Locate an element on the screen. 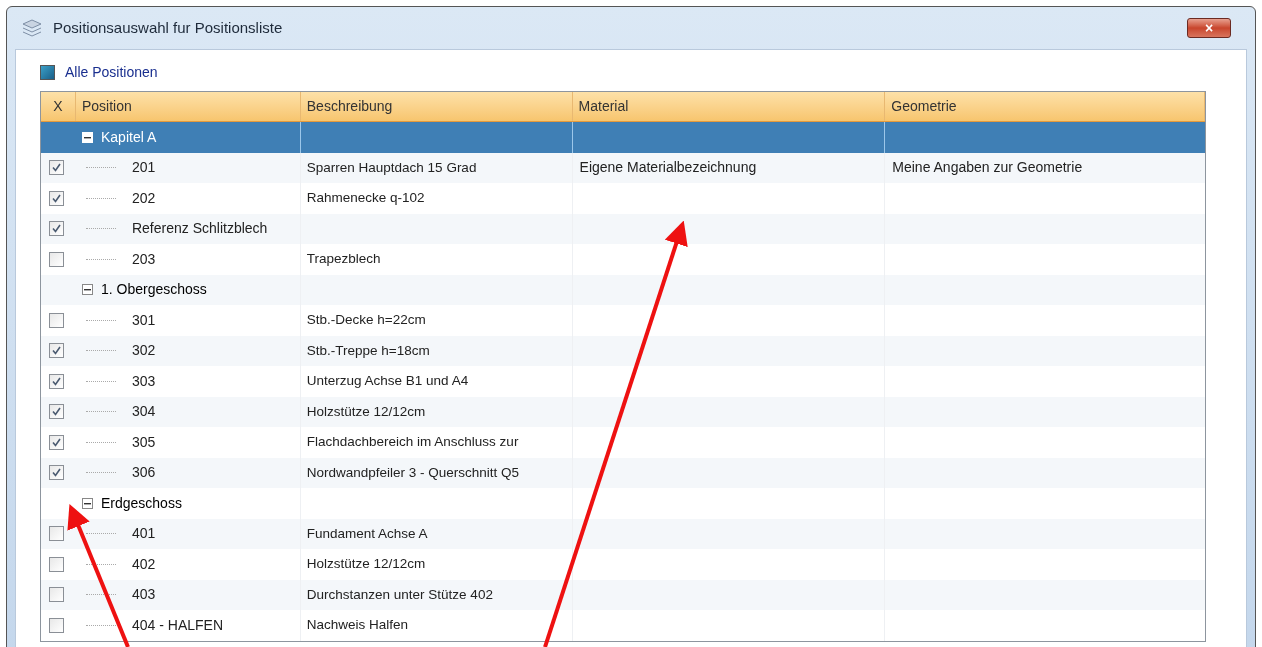 This screenshot has height=647, width=1262. description-cell-text: Sparren Hauptdach 15 Grad is located at coordinates (391, 167).